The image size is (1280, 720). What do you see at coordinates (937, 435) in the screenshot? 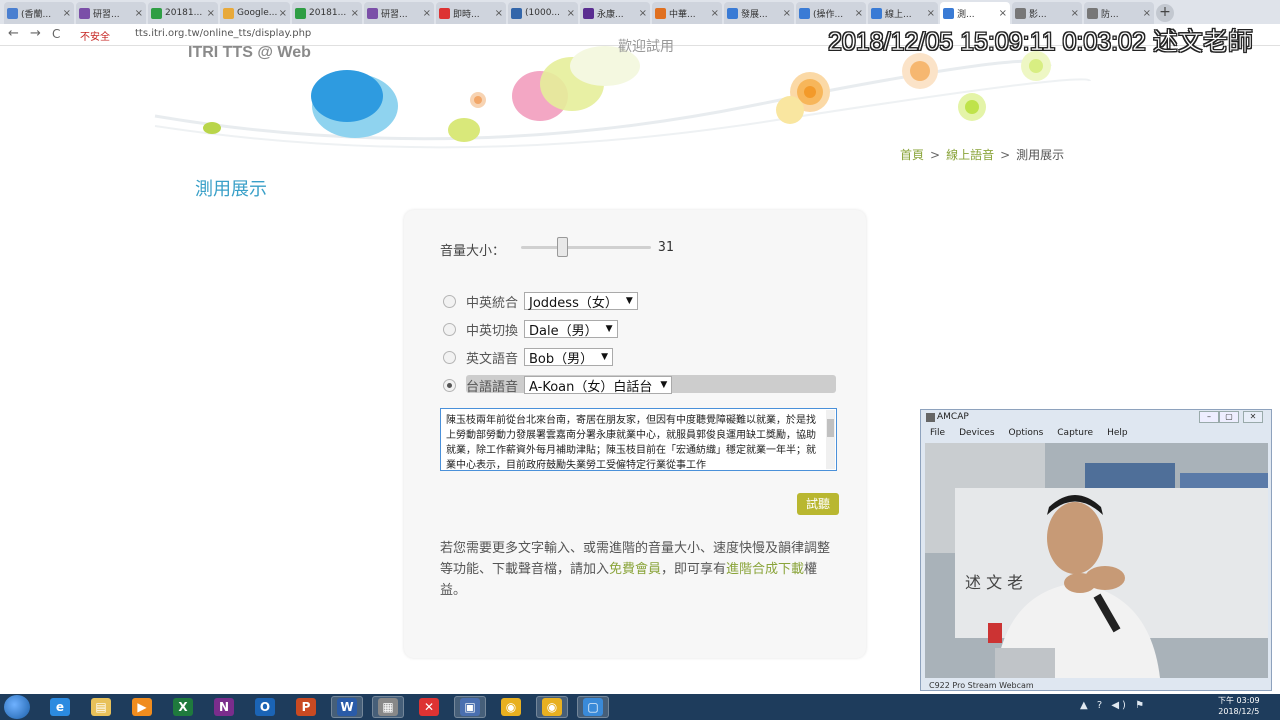
I see `menu-file: File` at bounding box center [937, 435].